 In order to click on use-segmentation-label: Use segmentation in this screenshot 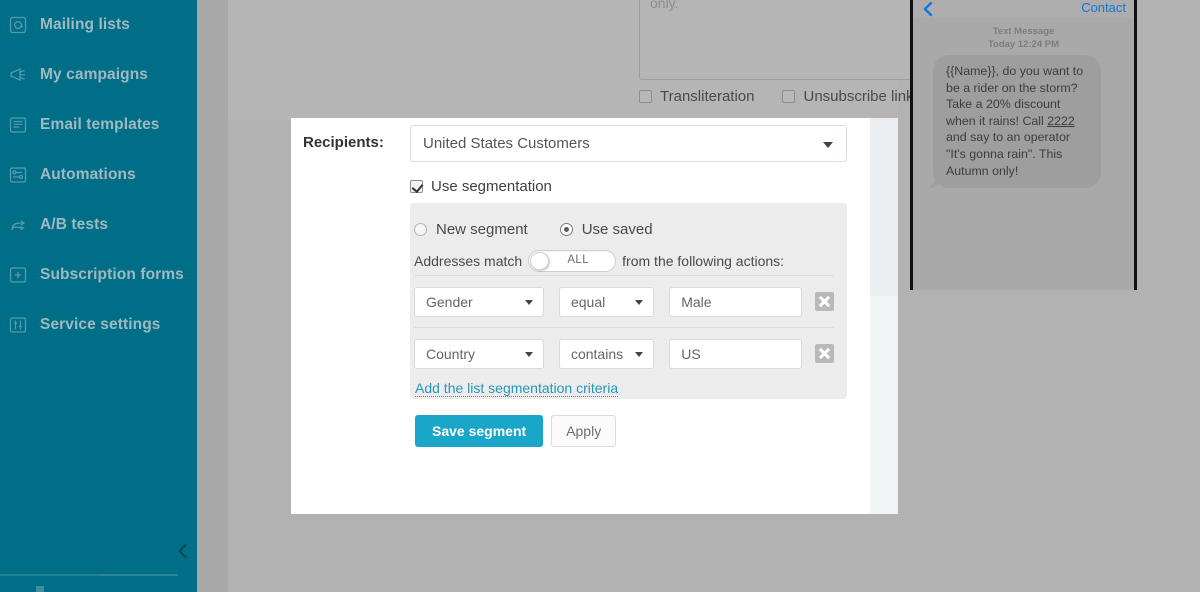, I will do `click(491, 186)`.